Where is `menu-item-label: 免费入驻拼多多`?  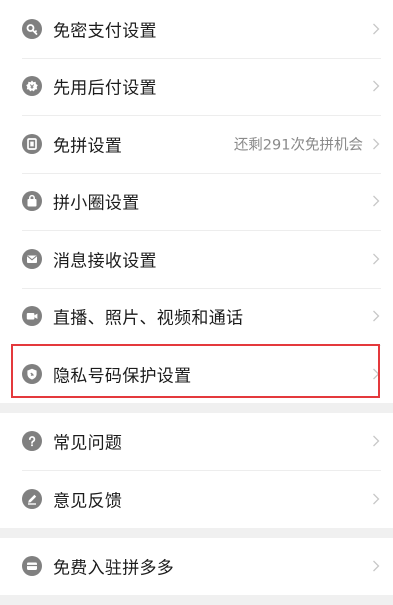 menu-item-label: 免费入驻拼多多 is located at coordinates (114, 568).